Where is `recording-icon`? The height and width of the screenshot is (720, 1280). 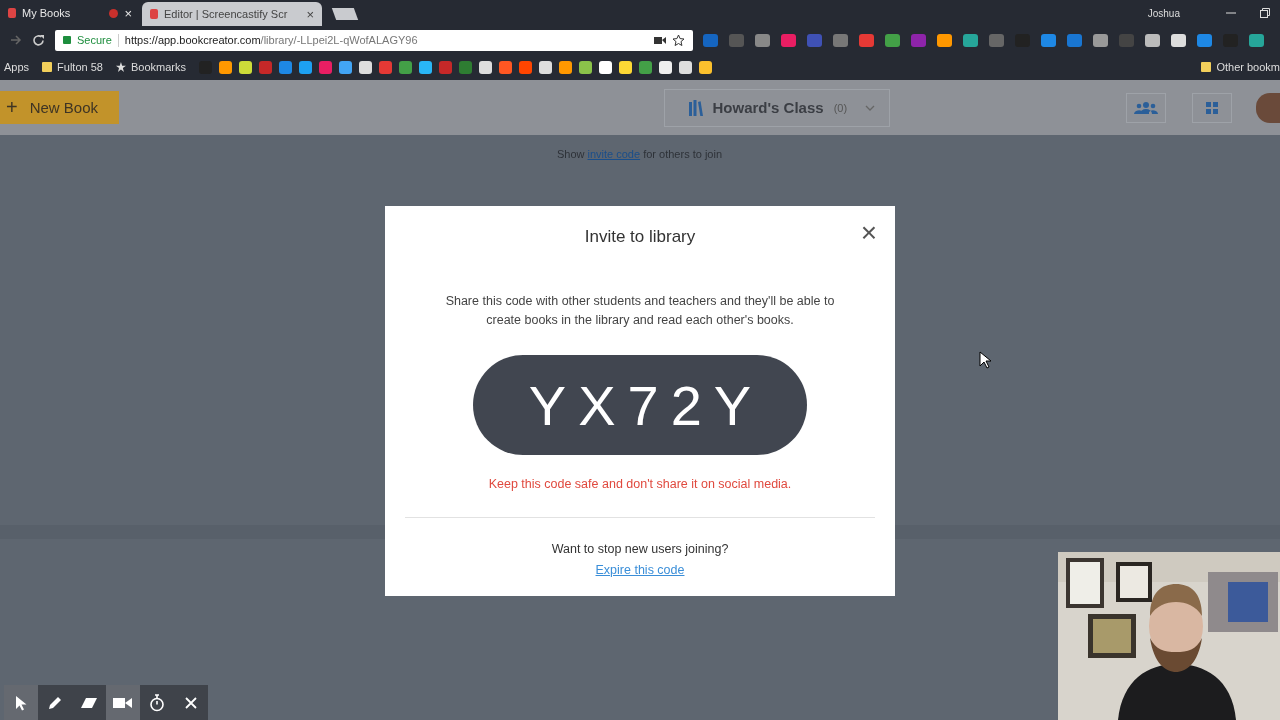
recording-icon is located at coordinates (114, 13).